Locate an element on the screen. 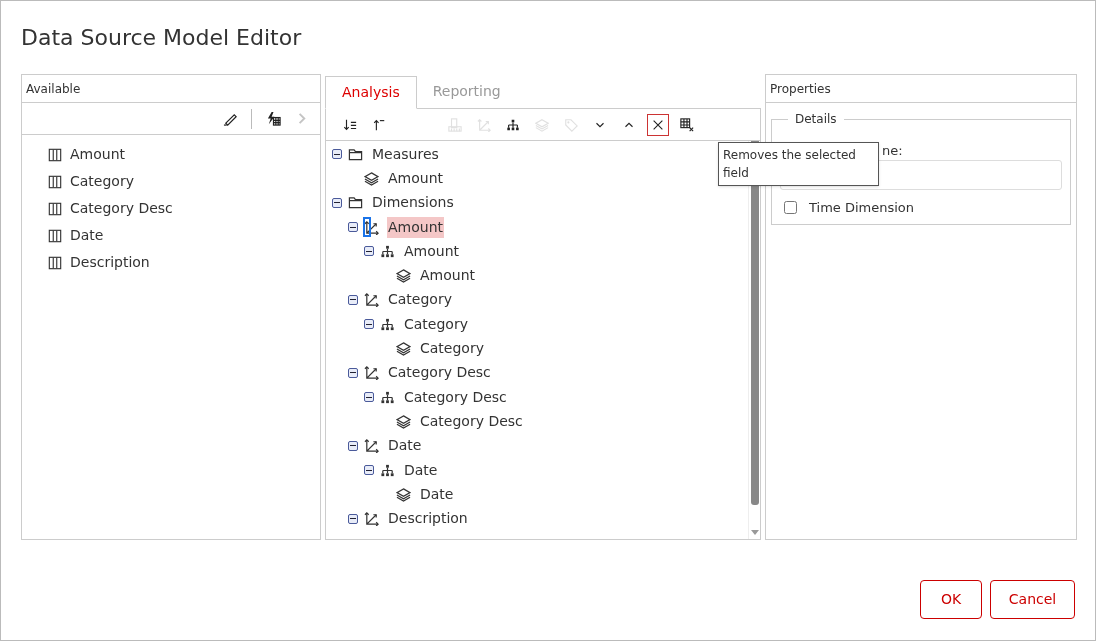  sort-down-icon is located at coordinates (350, 124).